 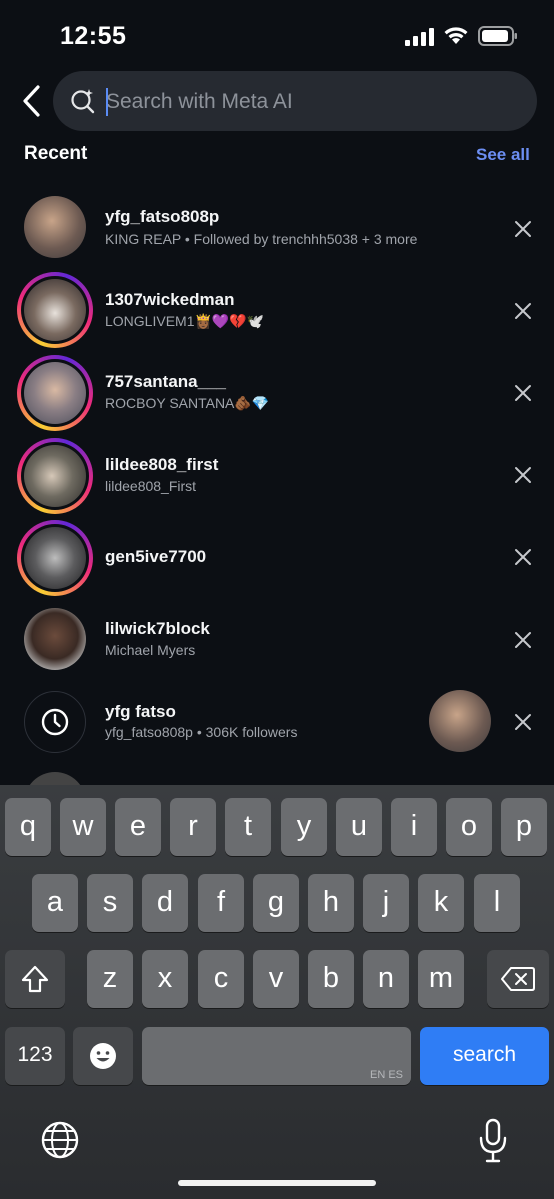 I want to click on key-q: q, so click(x=28, y=827).